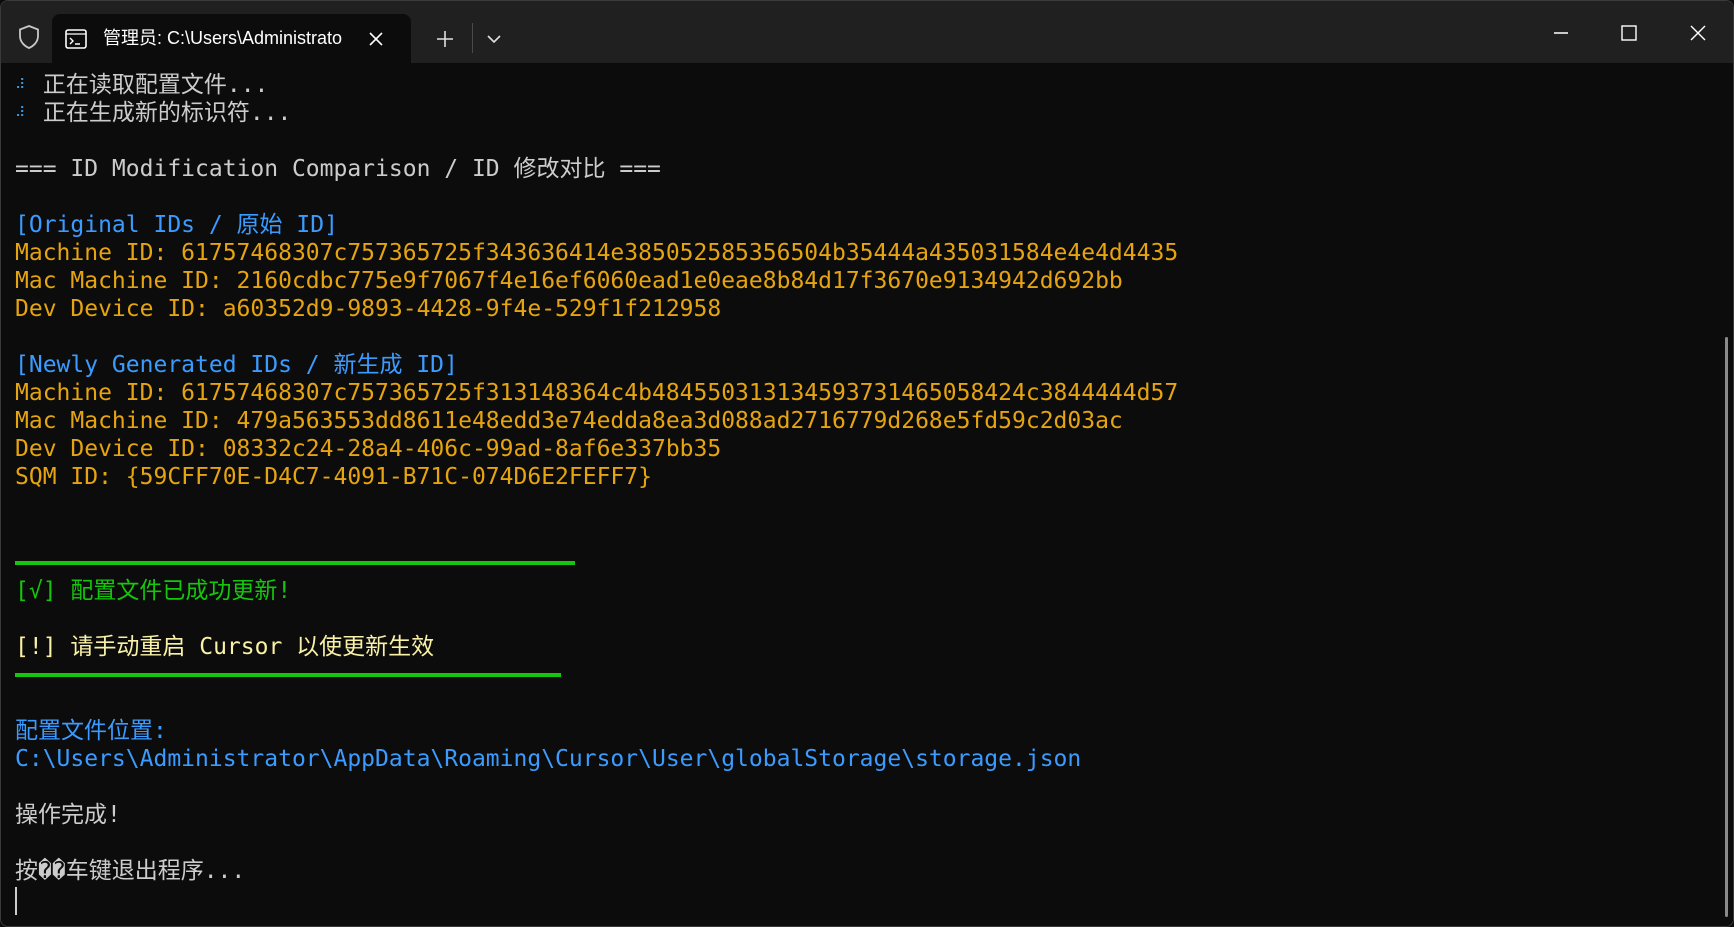 This screenshot has width=1734, height=927. I want to click on divider-bottom, so click(288, 675).